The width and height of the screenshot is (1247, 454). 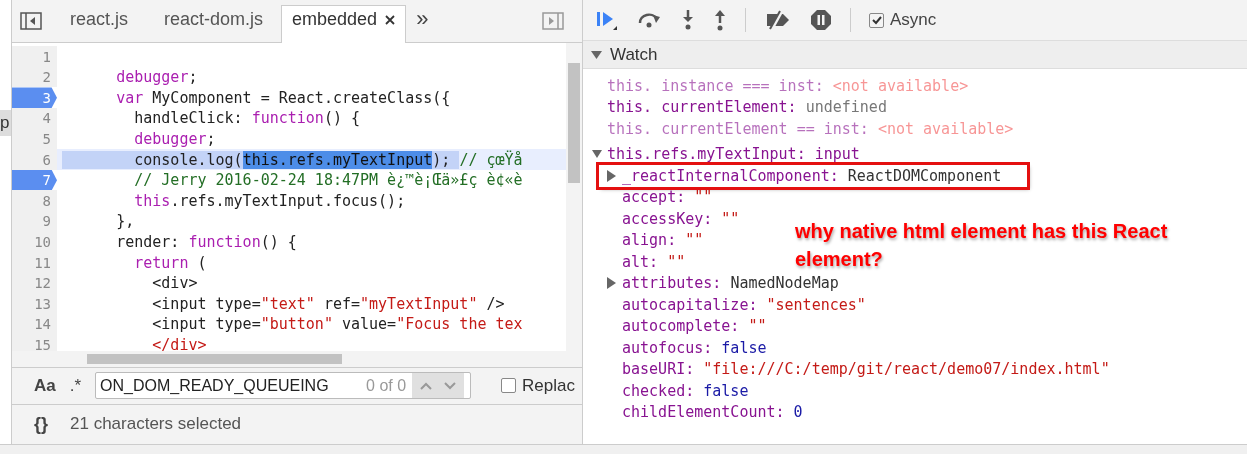 I want to click on code-line: // Jerry 2016-02-24 18:47PM è¿™è¡Œä»£ç è¢«è, so click(x=328, y=180).